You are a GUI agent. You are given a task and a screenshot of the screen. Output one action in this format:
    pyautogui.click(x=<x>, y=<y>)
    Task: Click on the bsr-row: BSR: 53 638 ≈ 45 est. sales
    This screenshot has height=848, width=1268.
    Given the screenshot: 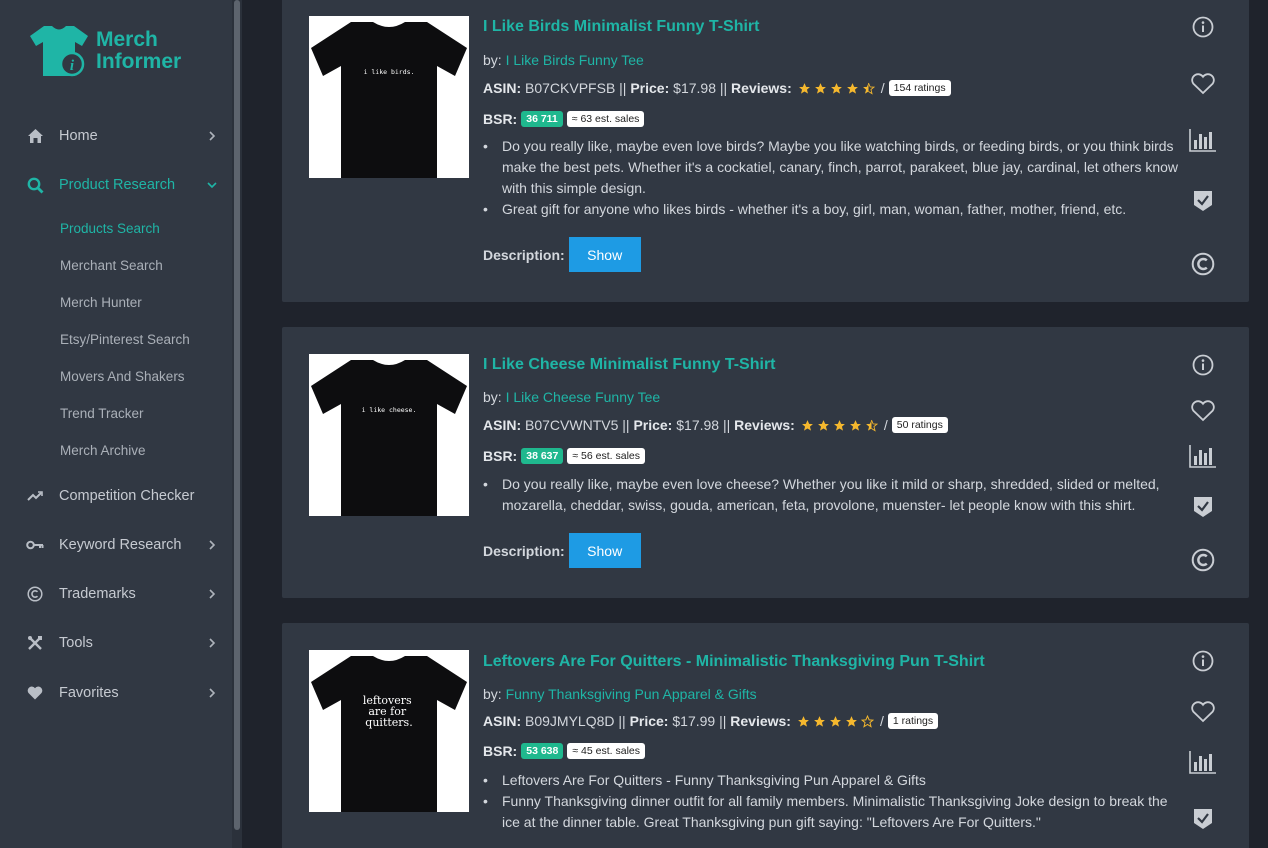 What is the action you would take?
    pyautogui.click(x=564, y=751)
    